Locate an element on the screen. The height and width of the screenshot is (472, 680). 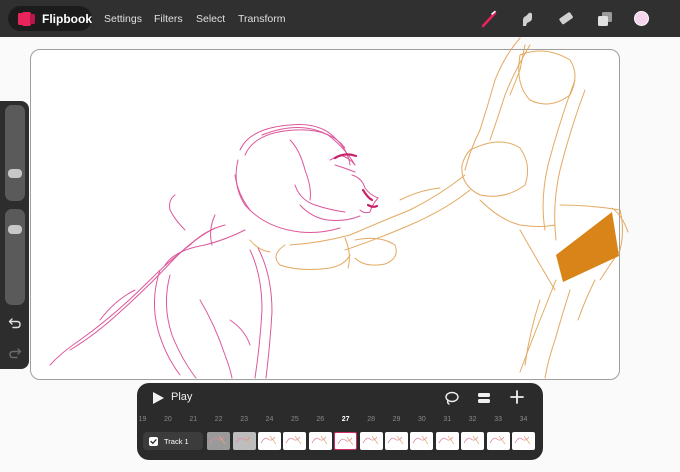
brush-size-slider is located at coordinates (15, 153).